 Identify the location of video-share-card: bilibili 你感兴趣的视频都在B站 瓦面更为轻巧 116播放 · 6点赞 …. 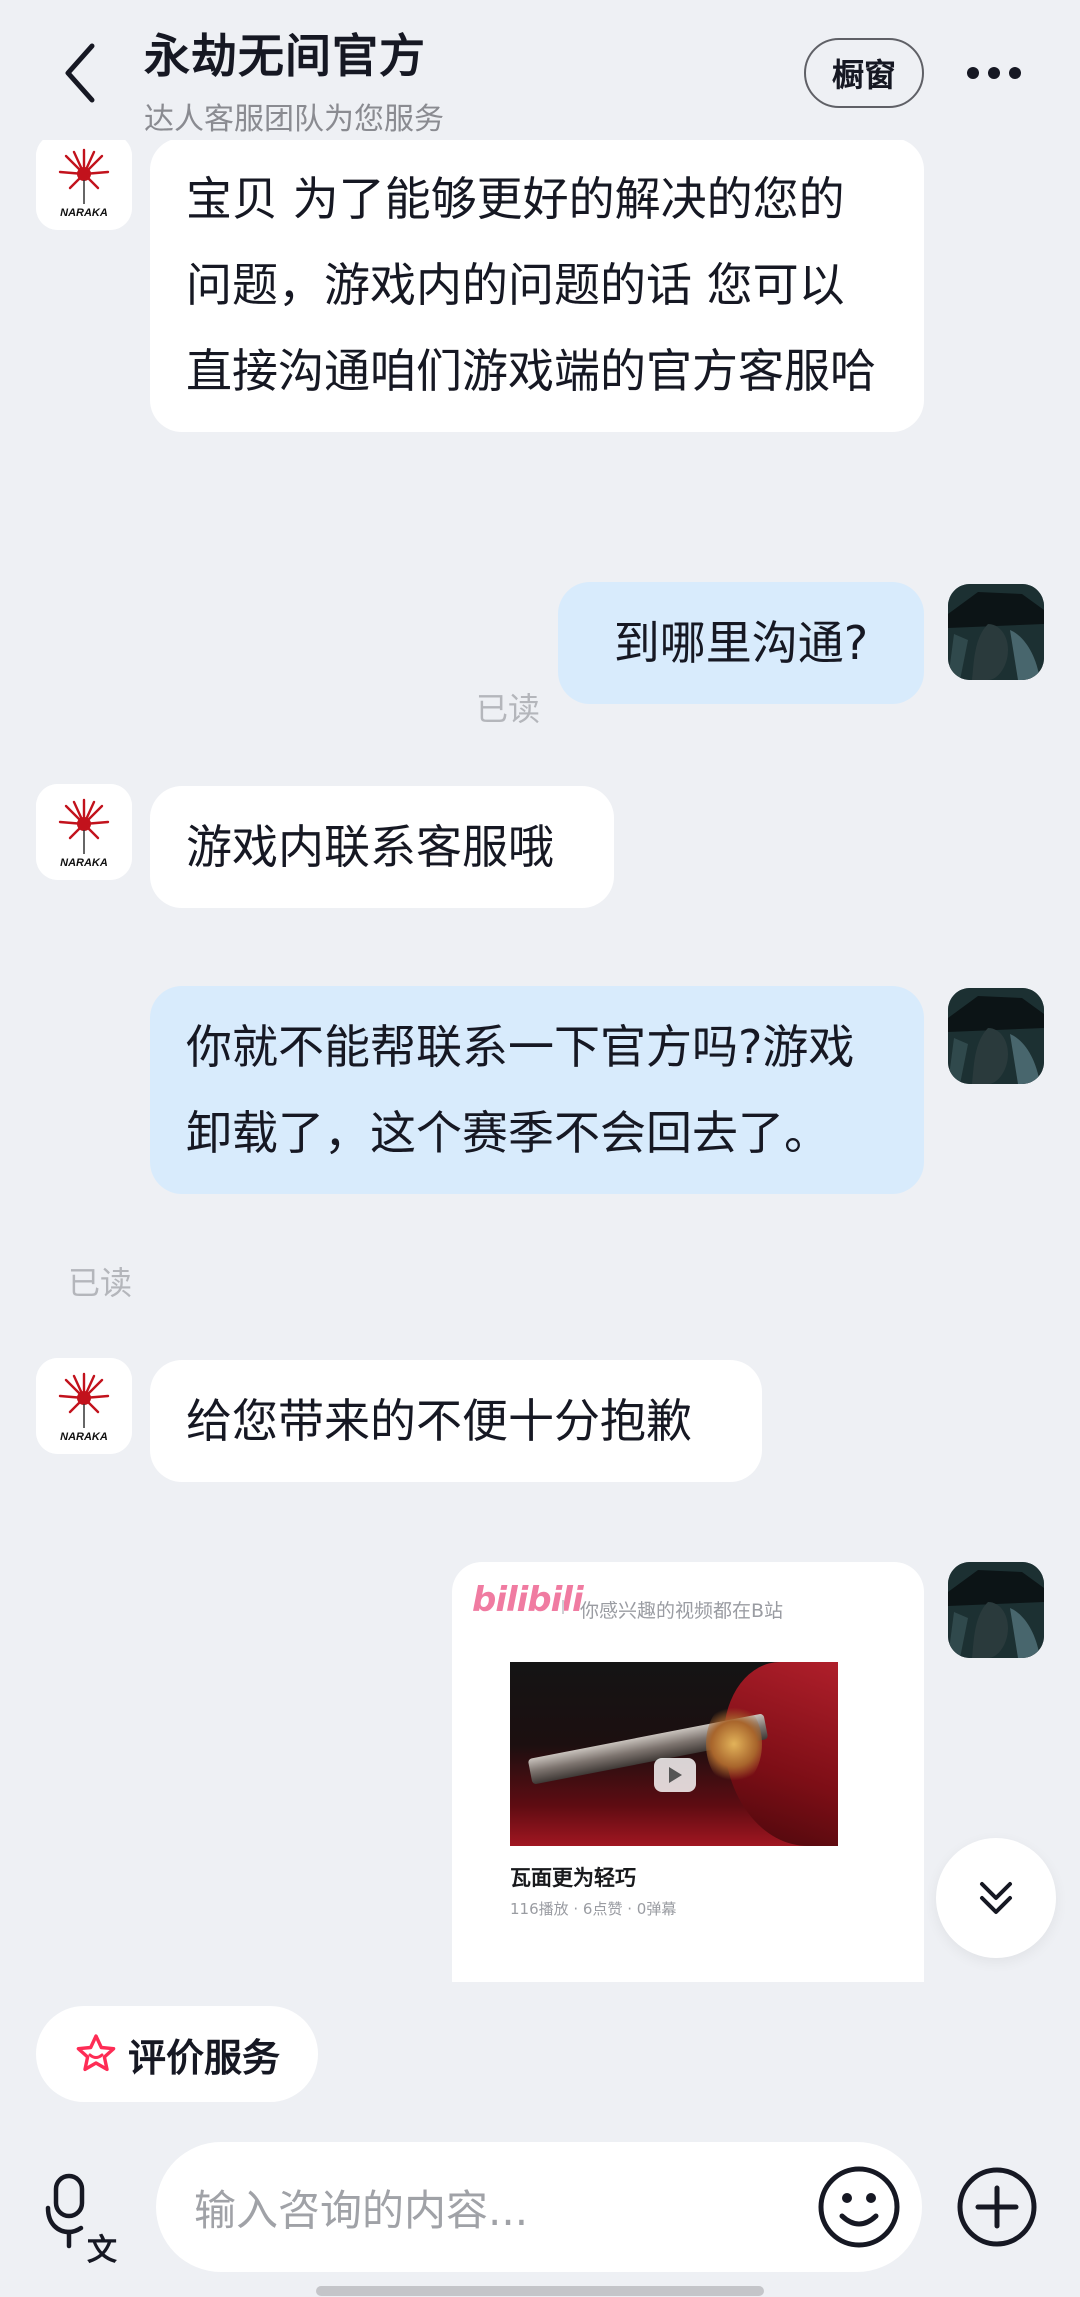
(688, 1772).